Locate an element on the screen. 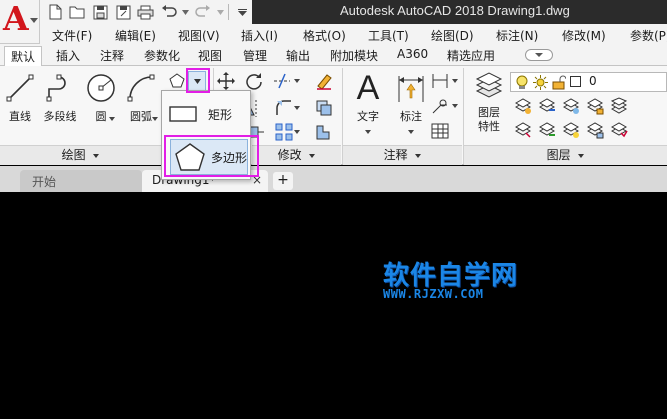 The height and width of the screenshot is (419, 667). tab-manage: 管理 is located at coordinates (255, 55).